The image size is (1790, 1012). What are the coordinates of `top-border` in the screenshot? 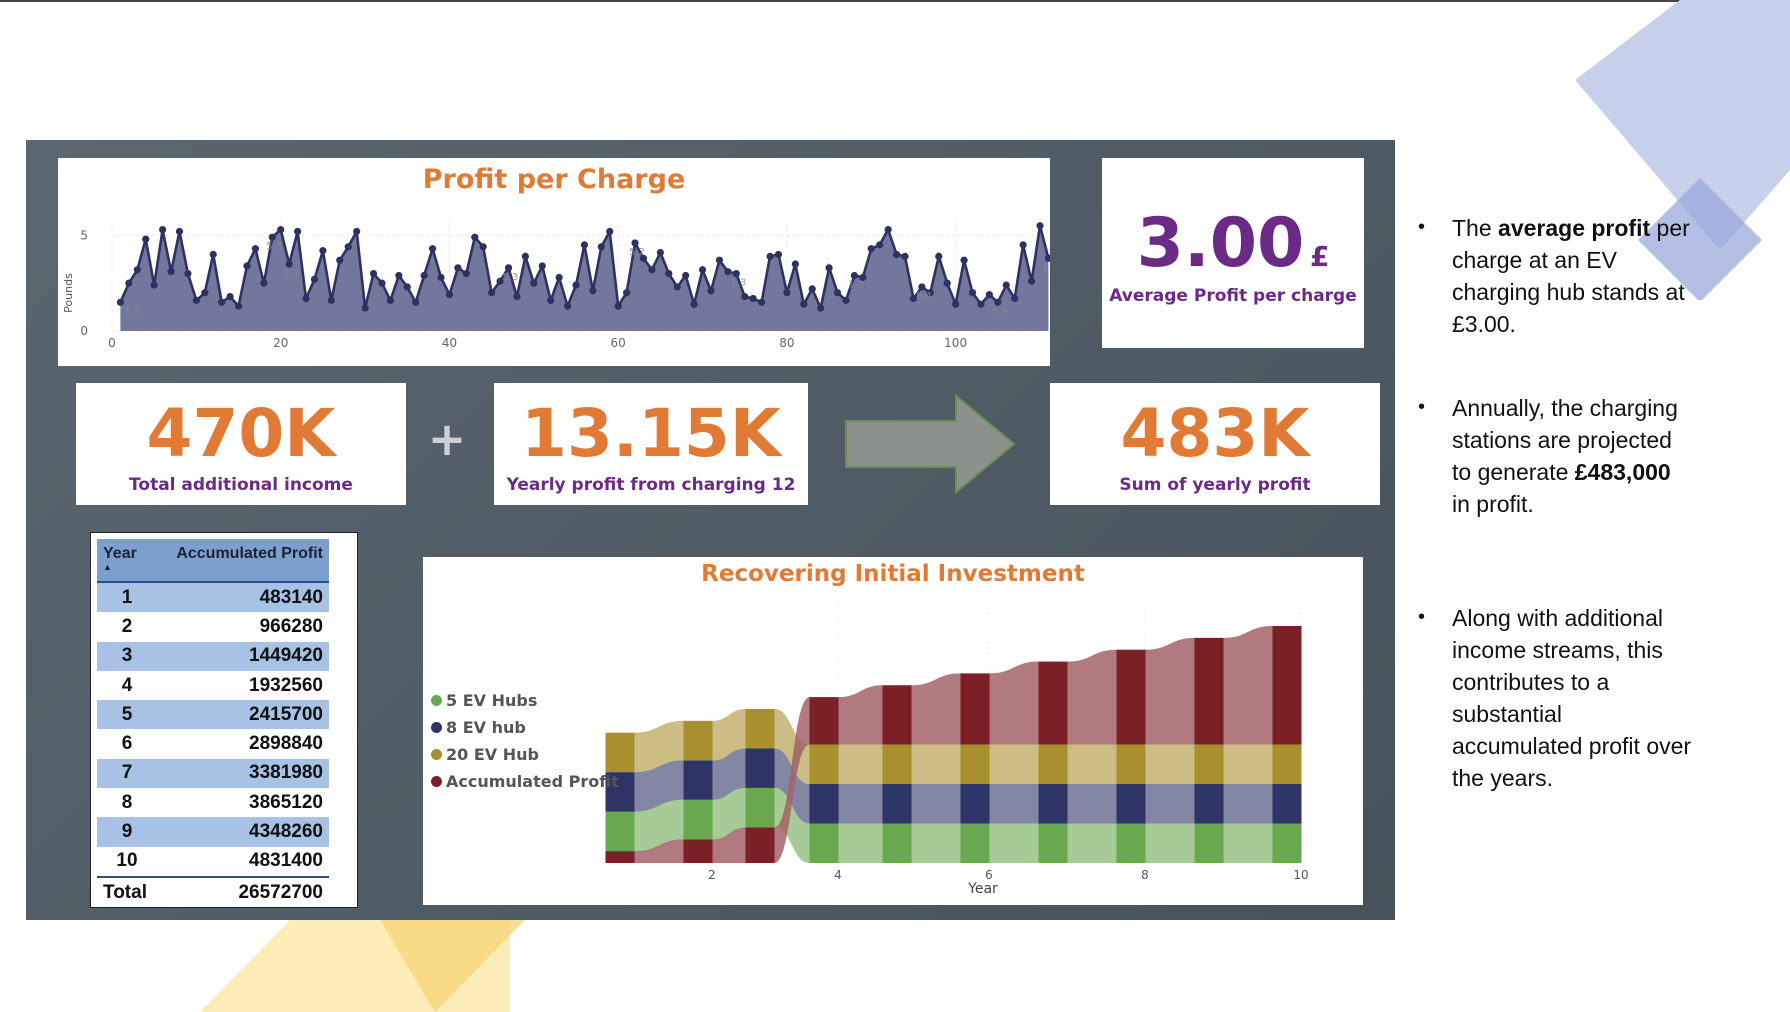 It's located at (895, 1).